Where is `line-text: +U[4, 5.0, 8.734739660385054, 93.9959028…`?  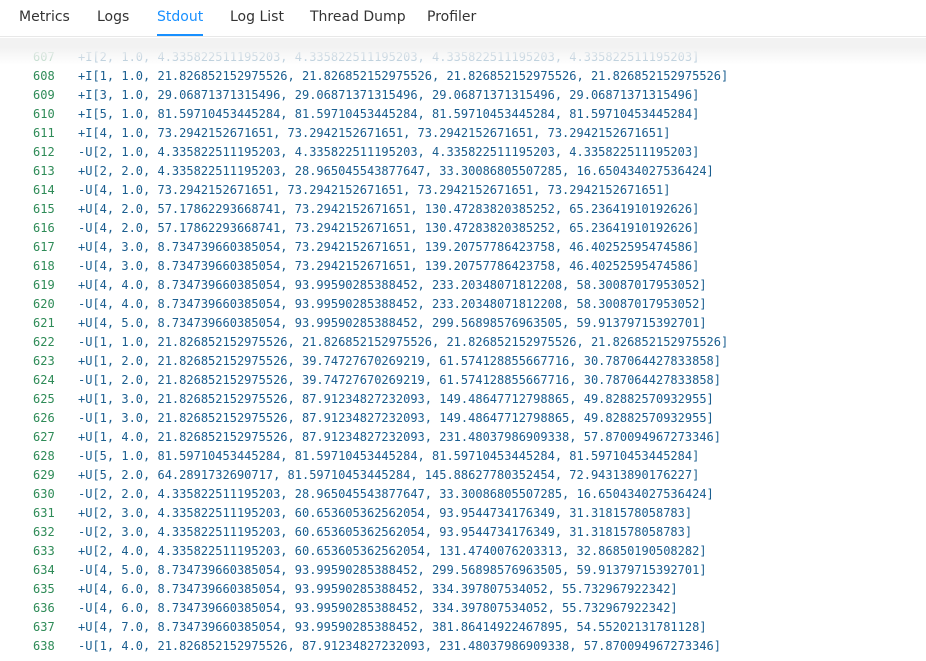 line-text: +U[4, 5.0, 8.734739660385054, 93.9959028… is located at coordinates (392, 323).